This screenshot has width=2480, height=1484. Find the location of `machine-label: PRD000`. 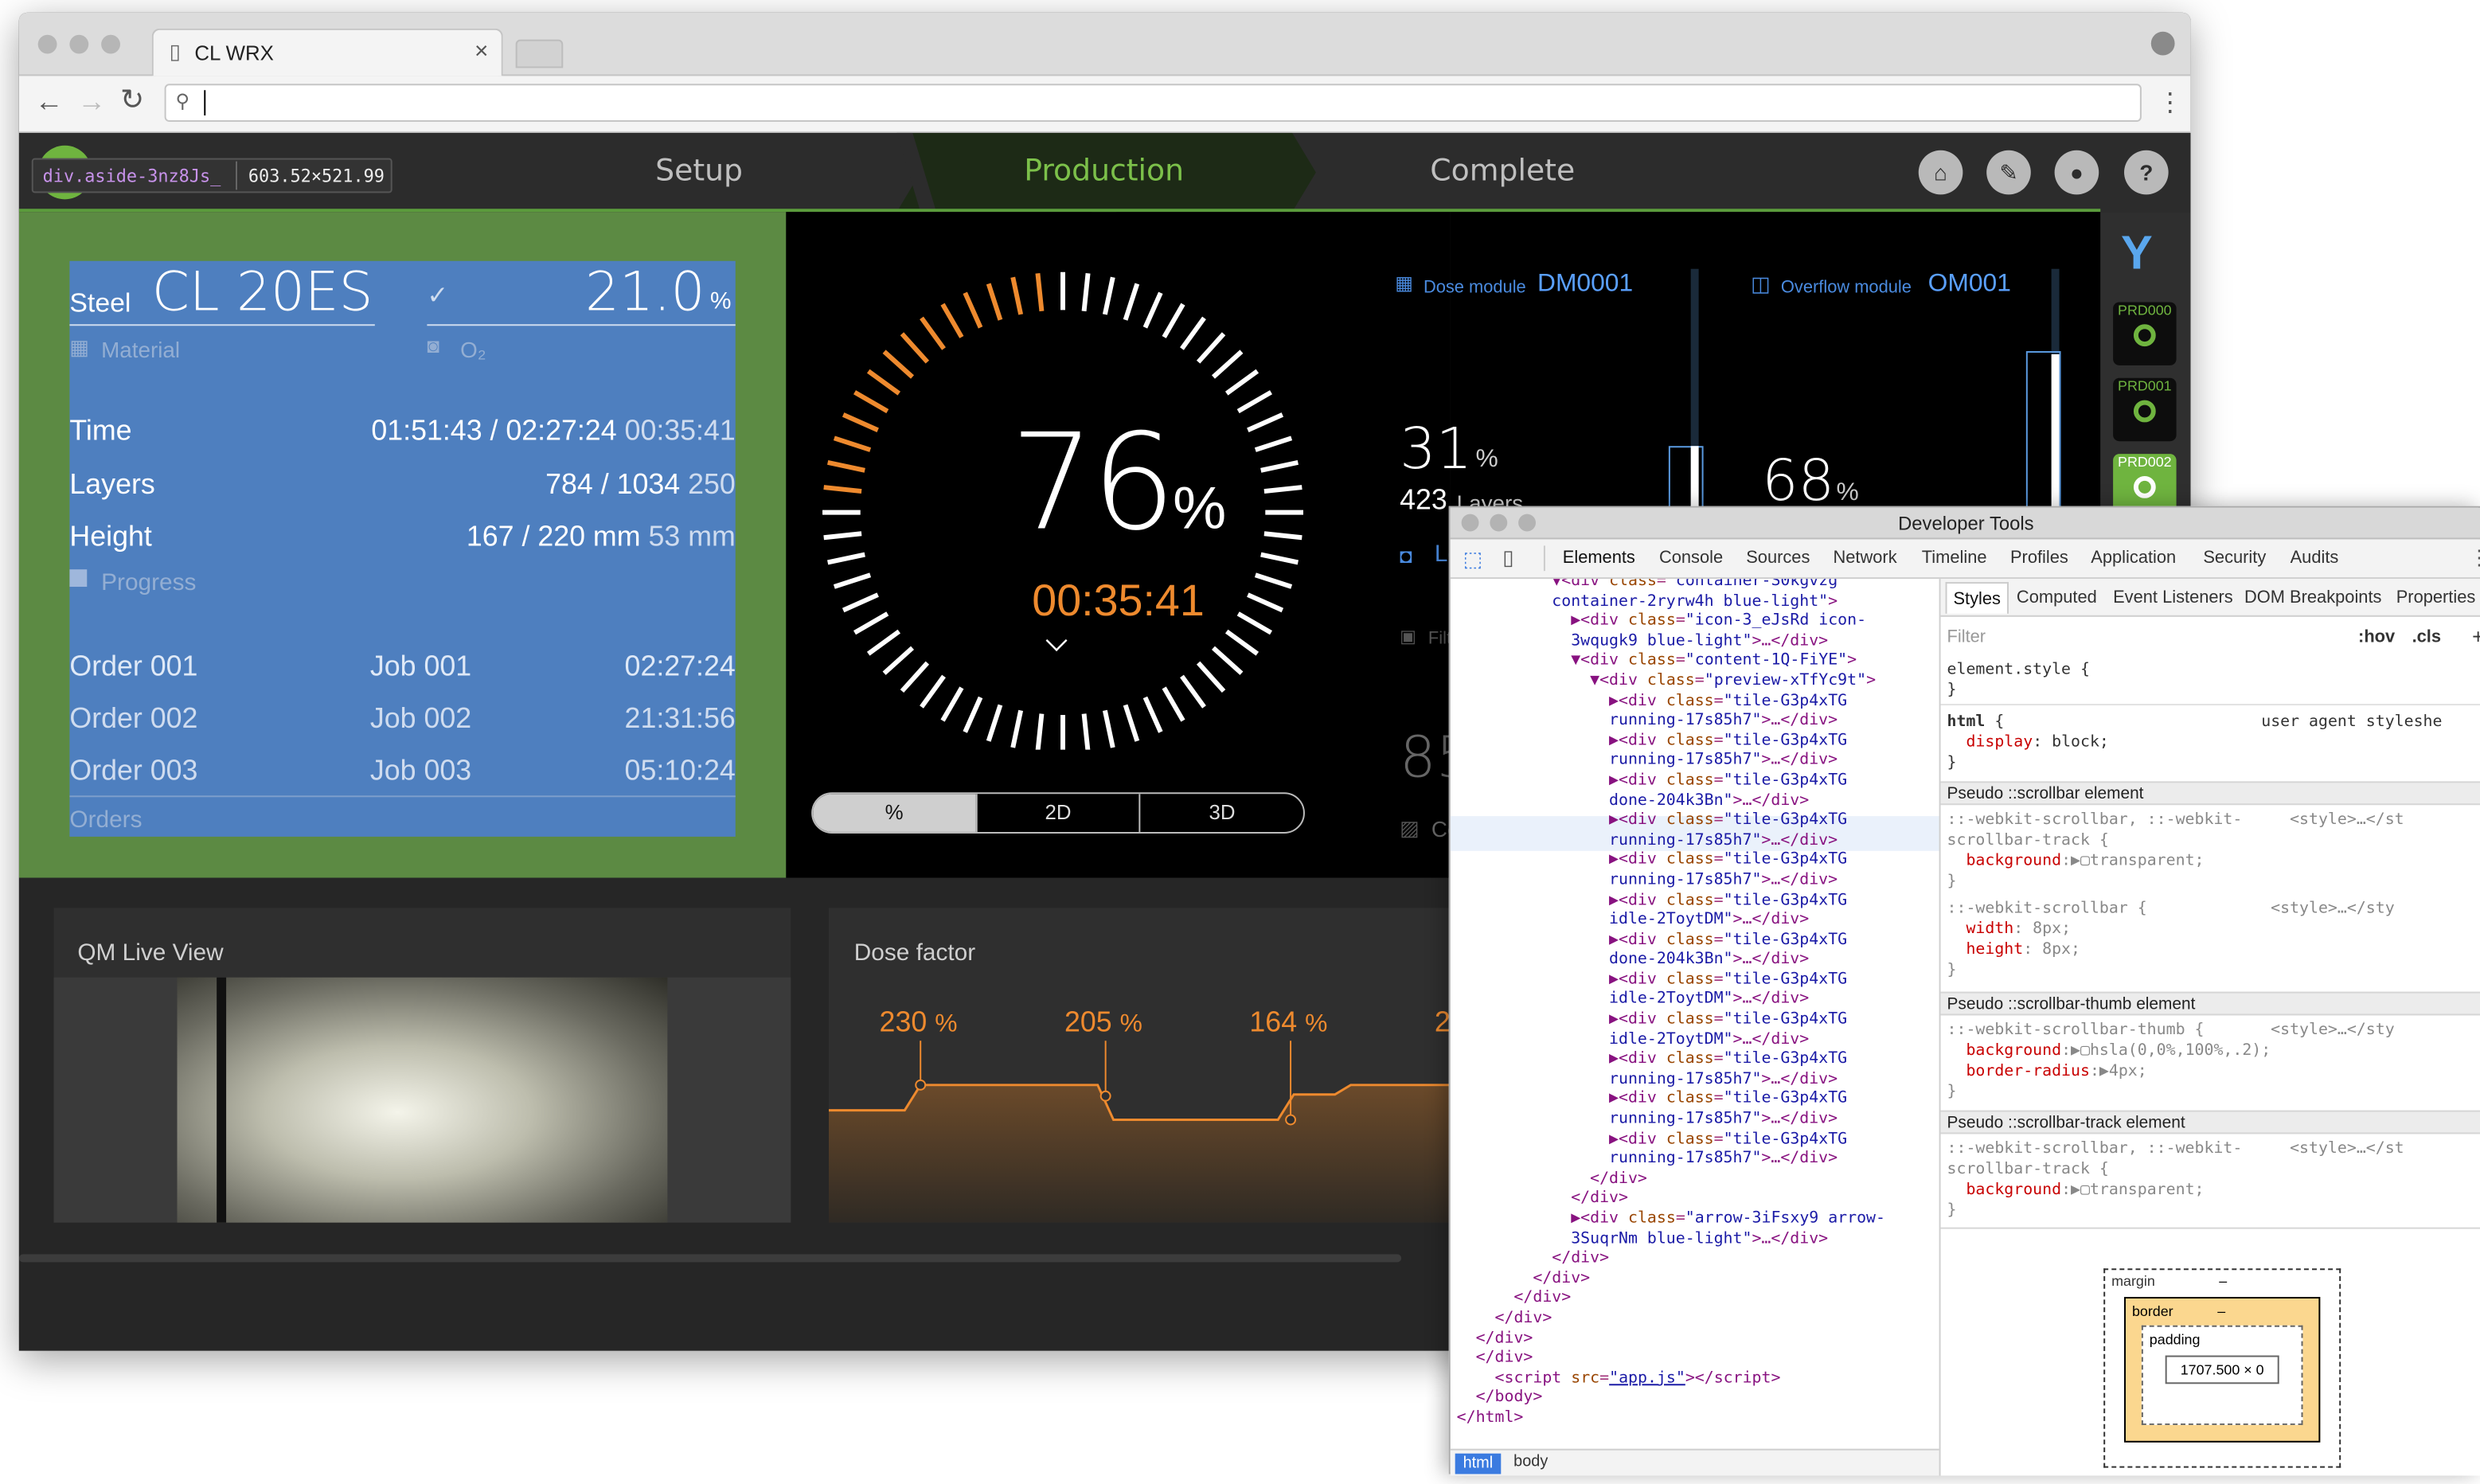

machine-label: PRD000 is located at coordinates (2145, 310).